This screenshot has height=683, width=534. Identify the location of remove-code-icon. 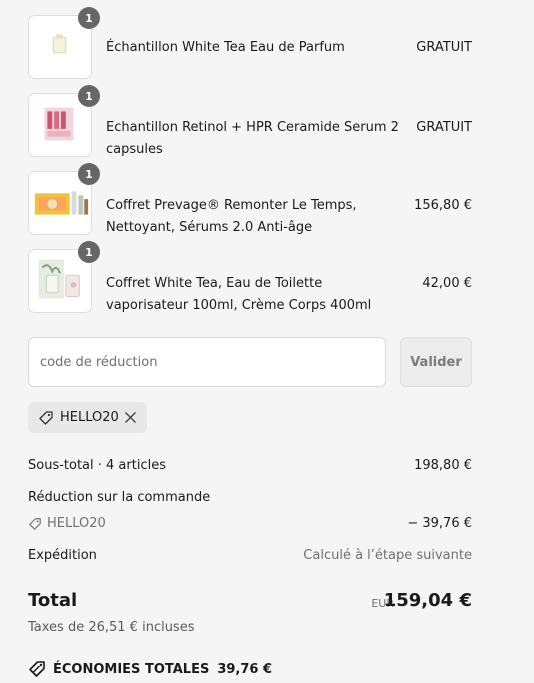
(130, 417).